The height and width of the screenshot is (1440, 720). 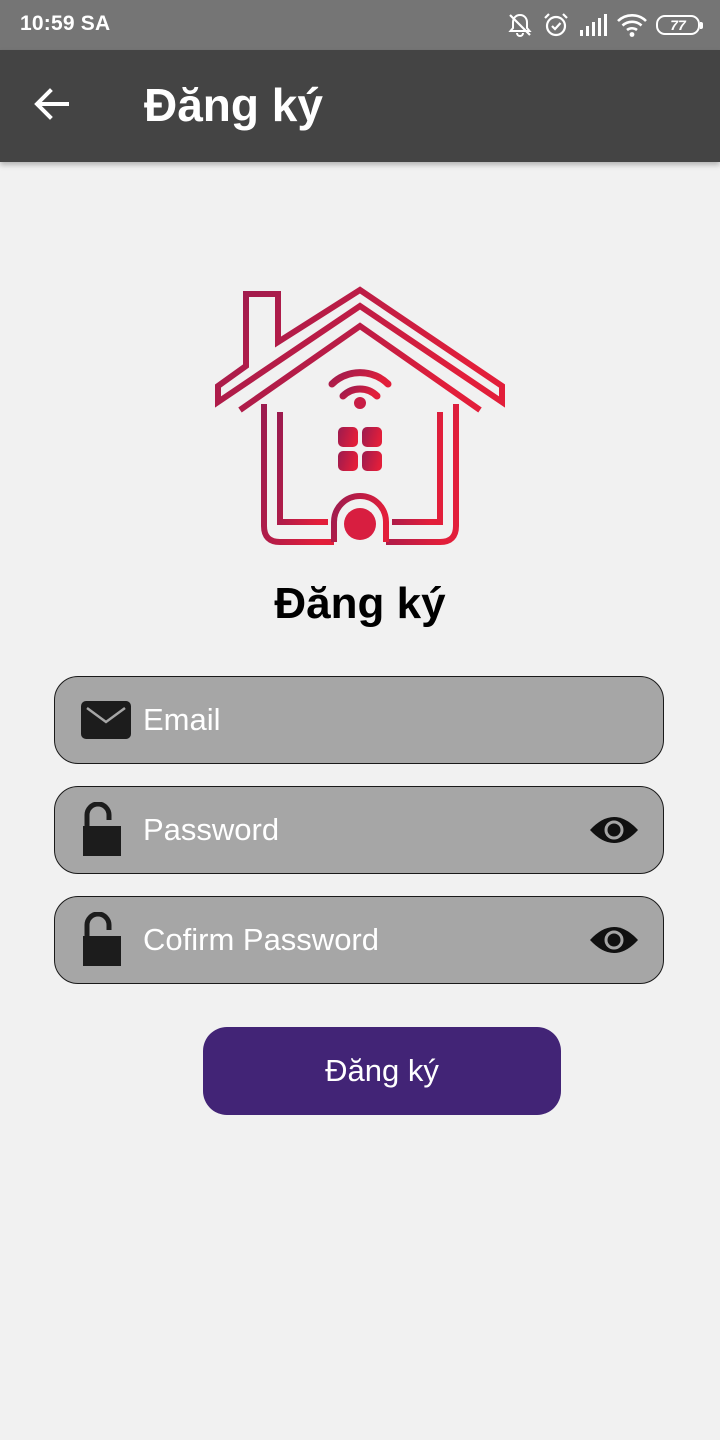 I want to click on smart-home-icon, so click(x=360, y=417).